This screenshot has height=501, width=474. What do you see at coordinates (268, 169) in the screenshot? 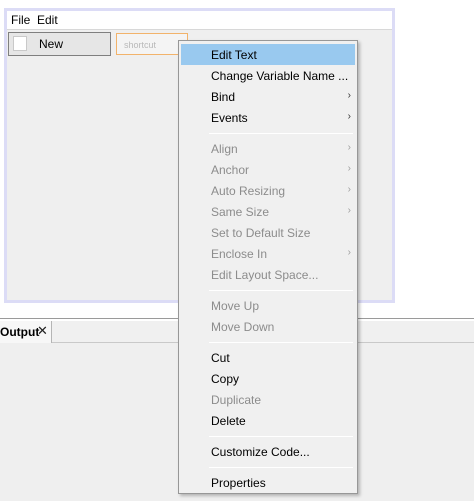
I see `context-item-anchor: Anchor ›` at bounding box center [268, 169].